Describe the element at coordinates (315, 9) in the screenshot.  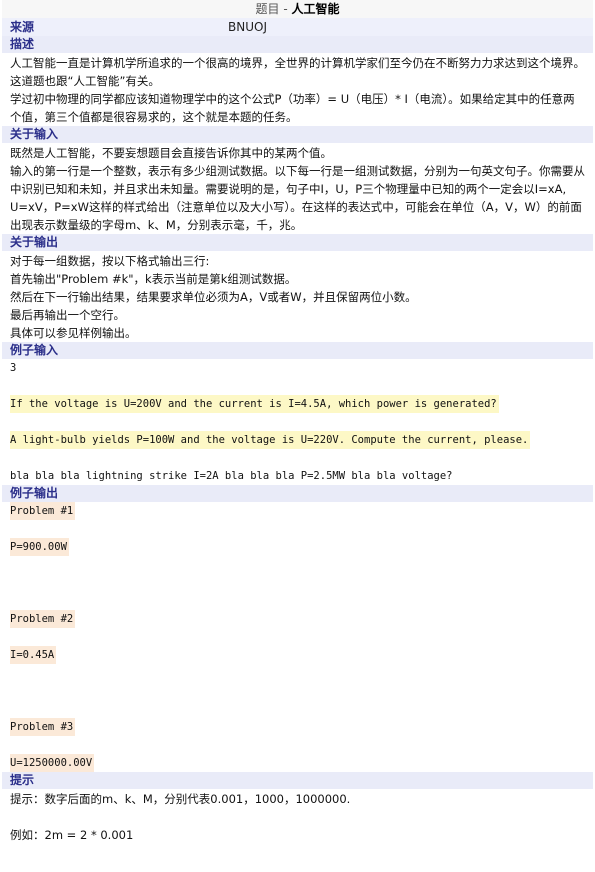
I see `problem-title: 人工智能` at that location.